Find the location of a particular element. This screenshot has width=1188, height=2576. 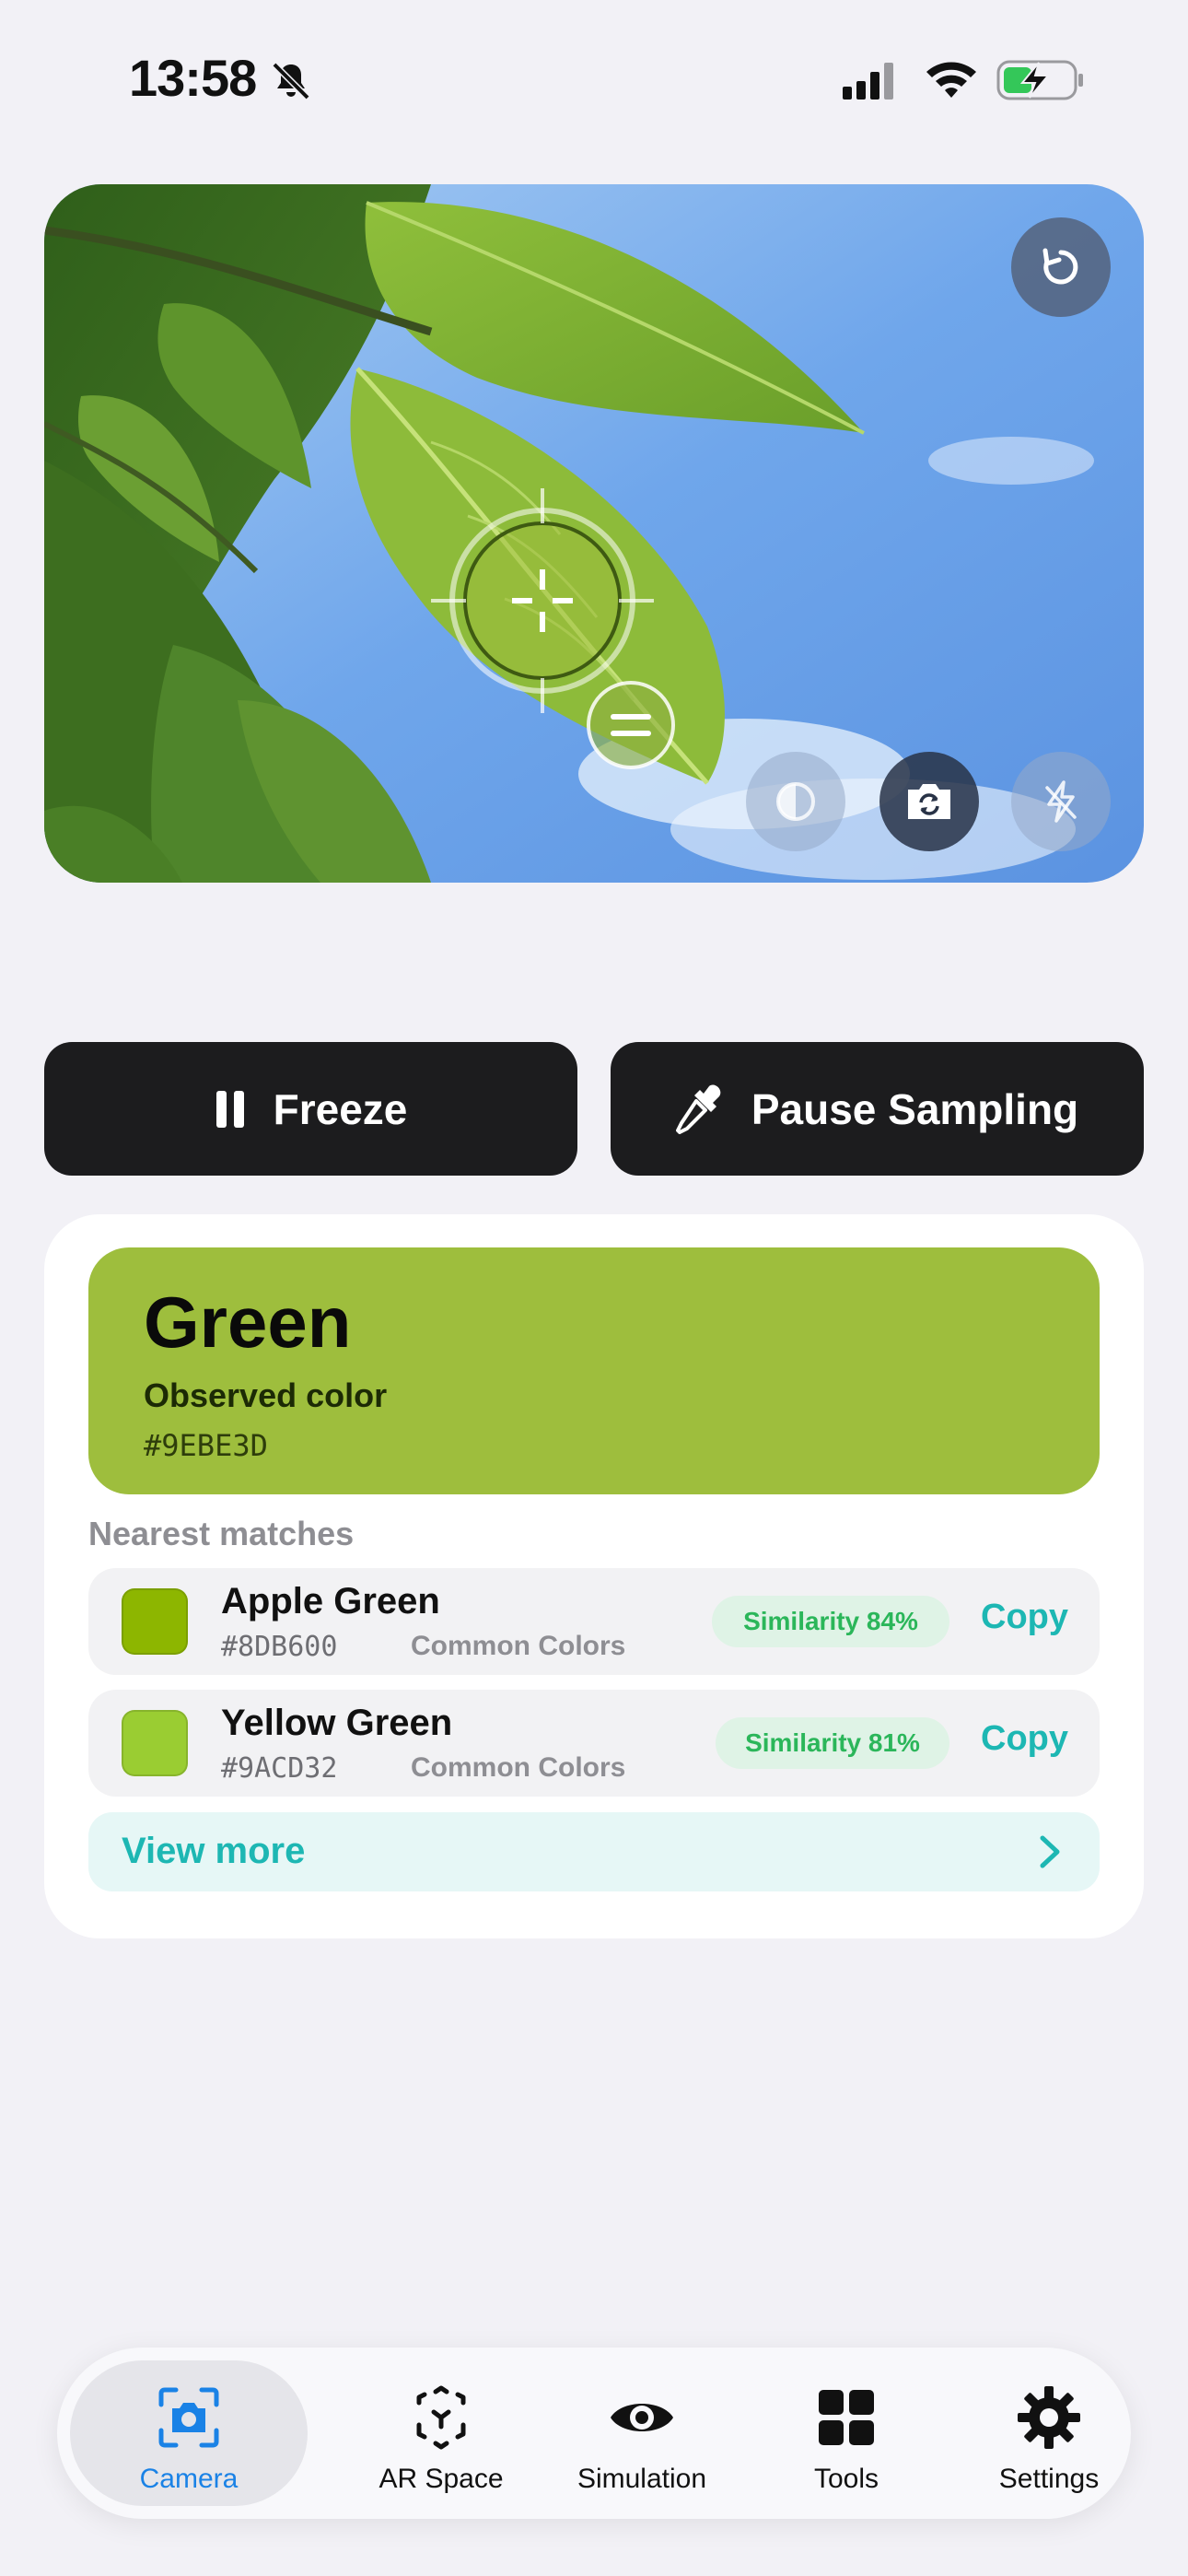

tab-camera: Camera is located at coordinates (189, 2433).